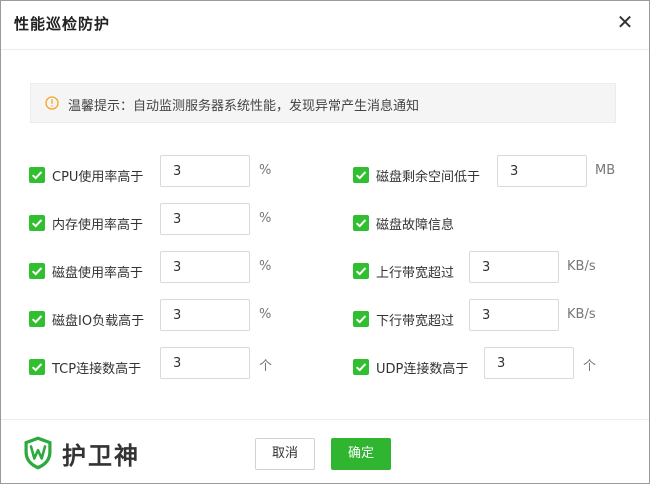  What do you see at coordinates (625, 23) in the screenshot?
I see `close-icon: ✕` at bounding box center [625, 23].